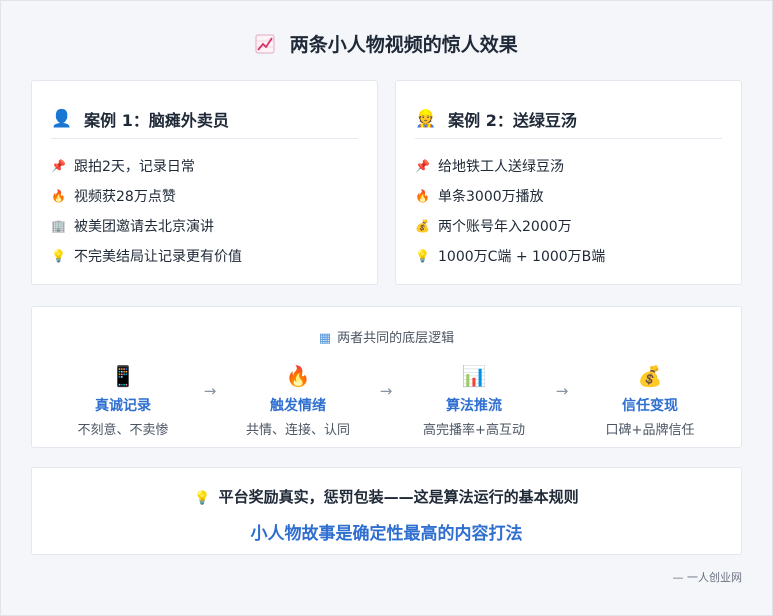  I want to click on page-title: 两条小人物视频的惊人效果, so click(386, 43).